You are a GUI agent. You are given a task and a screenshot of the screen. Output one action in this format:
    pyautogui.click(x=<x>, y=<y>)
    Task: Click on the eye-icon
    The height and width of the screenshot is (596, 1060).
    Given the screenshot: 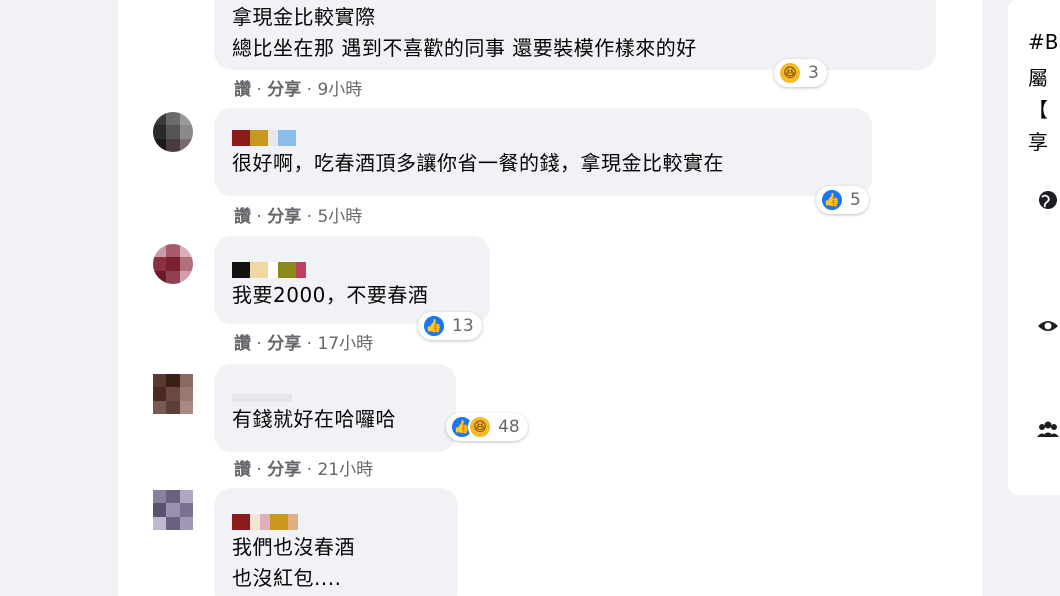 What is the action you would take?
    pyautogui.click(x=1048, y=326)
    